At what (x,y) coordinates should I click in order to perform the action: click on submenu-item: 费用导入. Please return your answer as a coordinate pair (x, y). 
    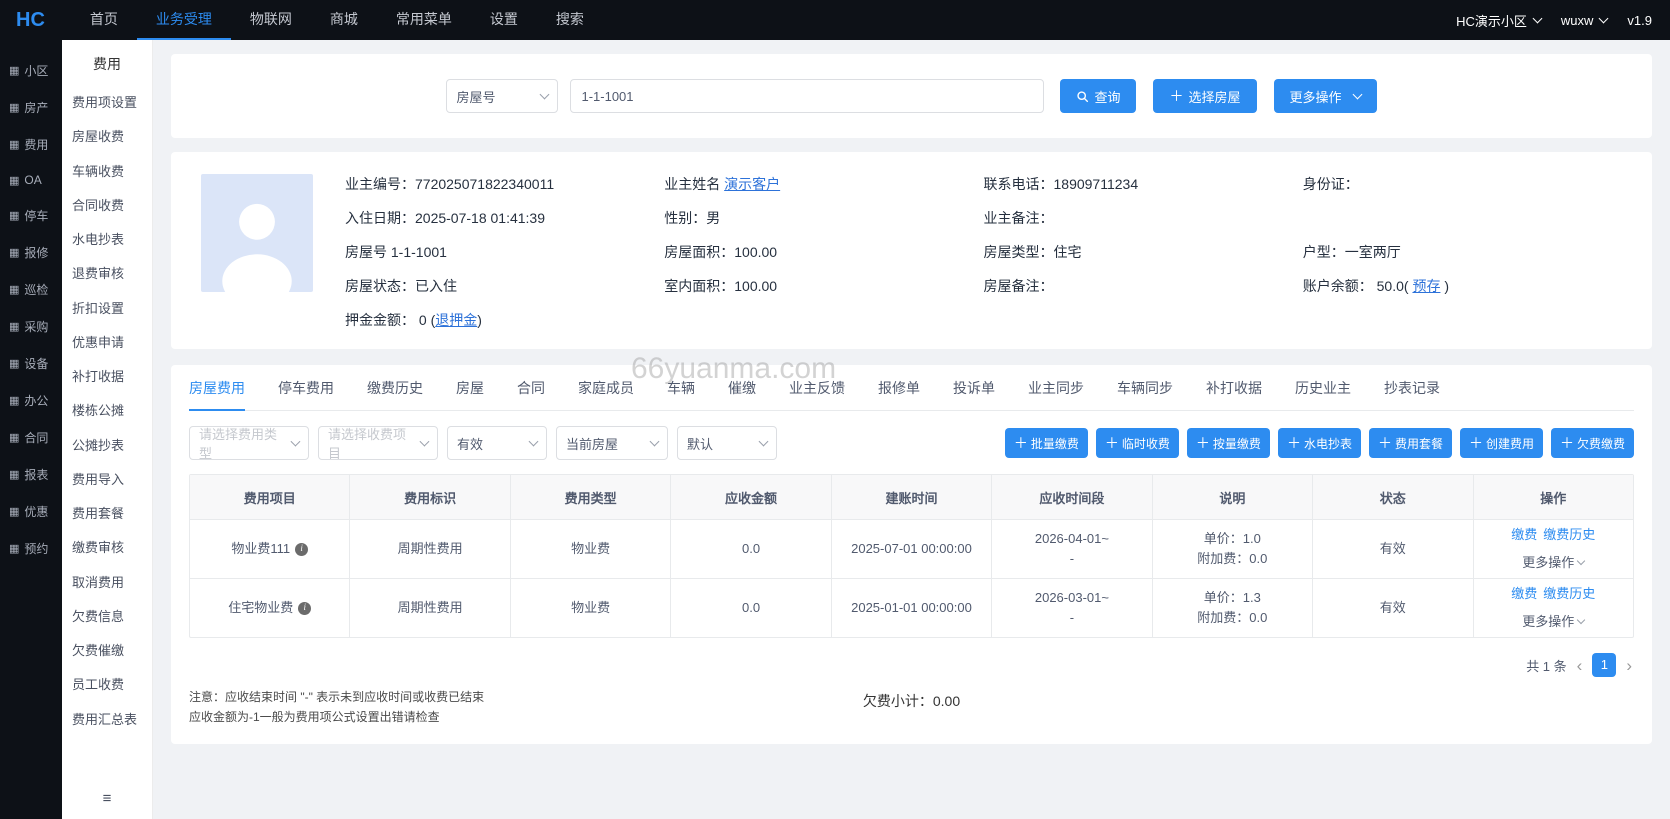
    Looking at the image, I should click on (107, 480).